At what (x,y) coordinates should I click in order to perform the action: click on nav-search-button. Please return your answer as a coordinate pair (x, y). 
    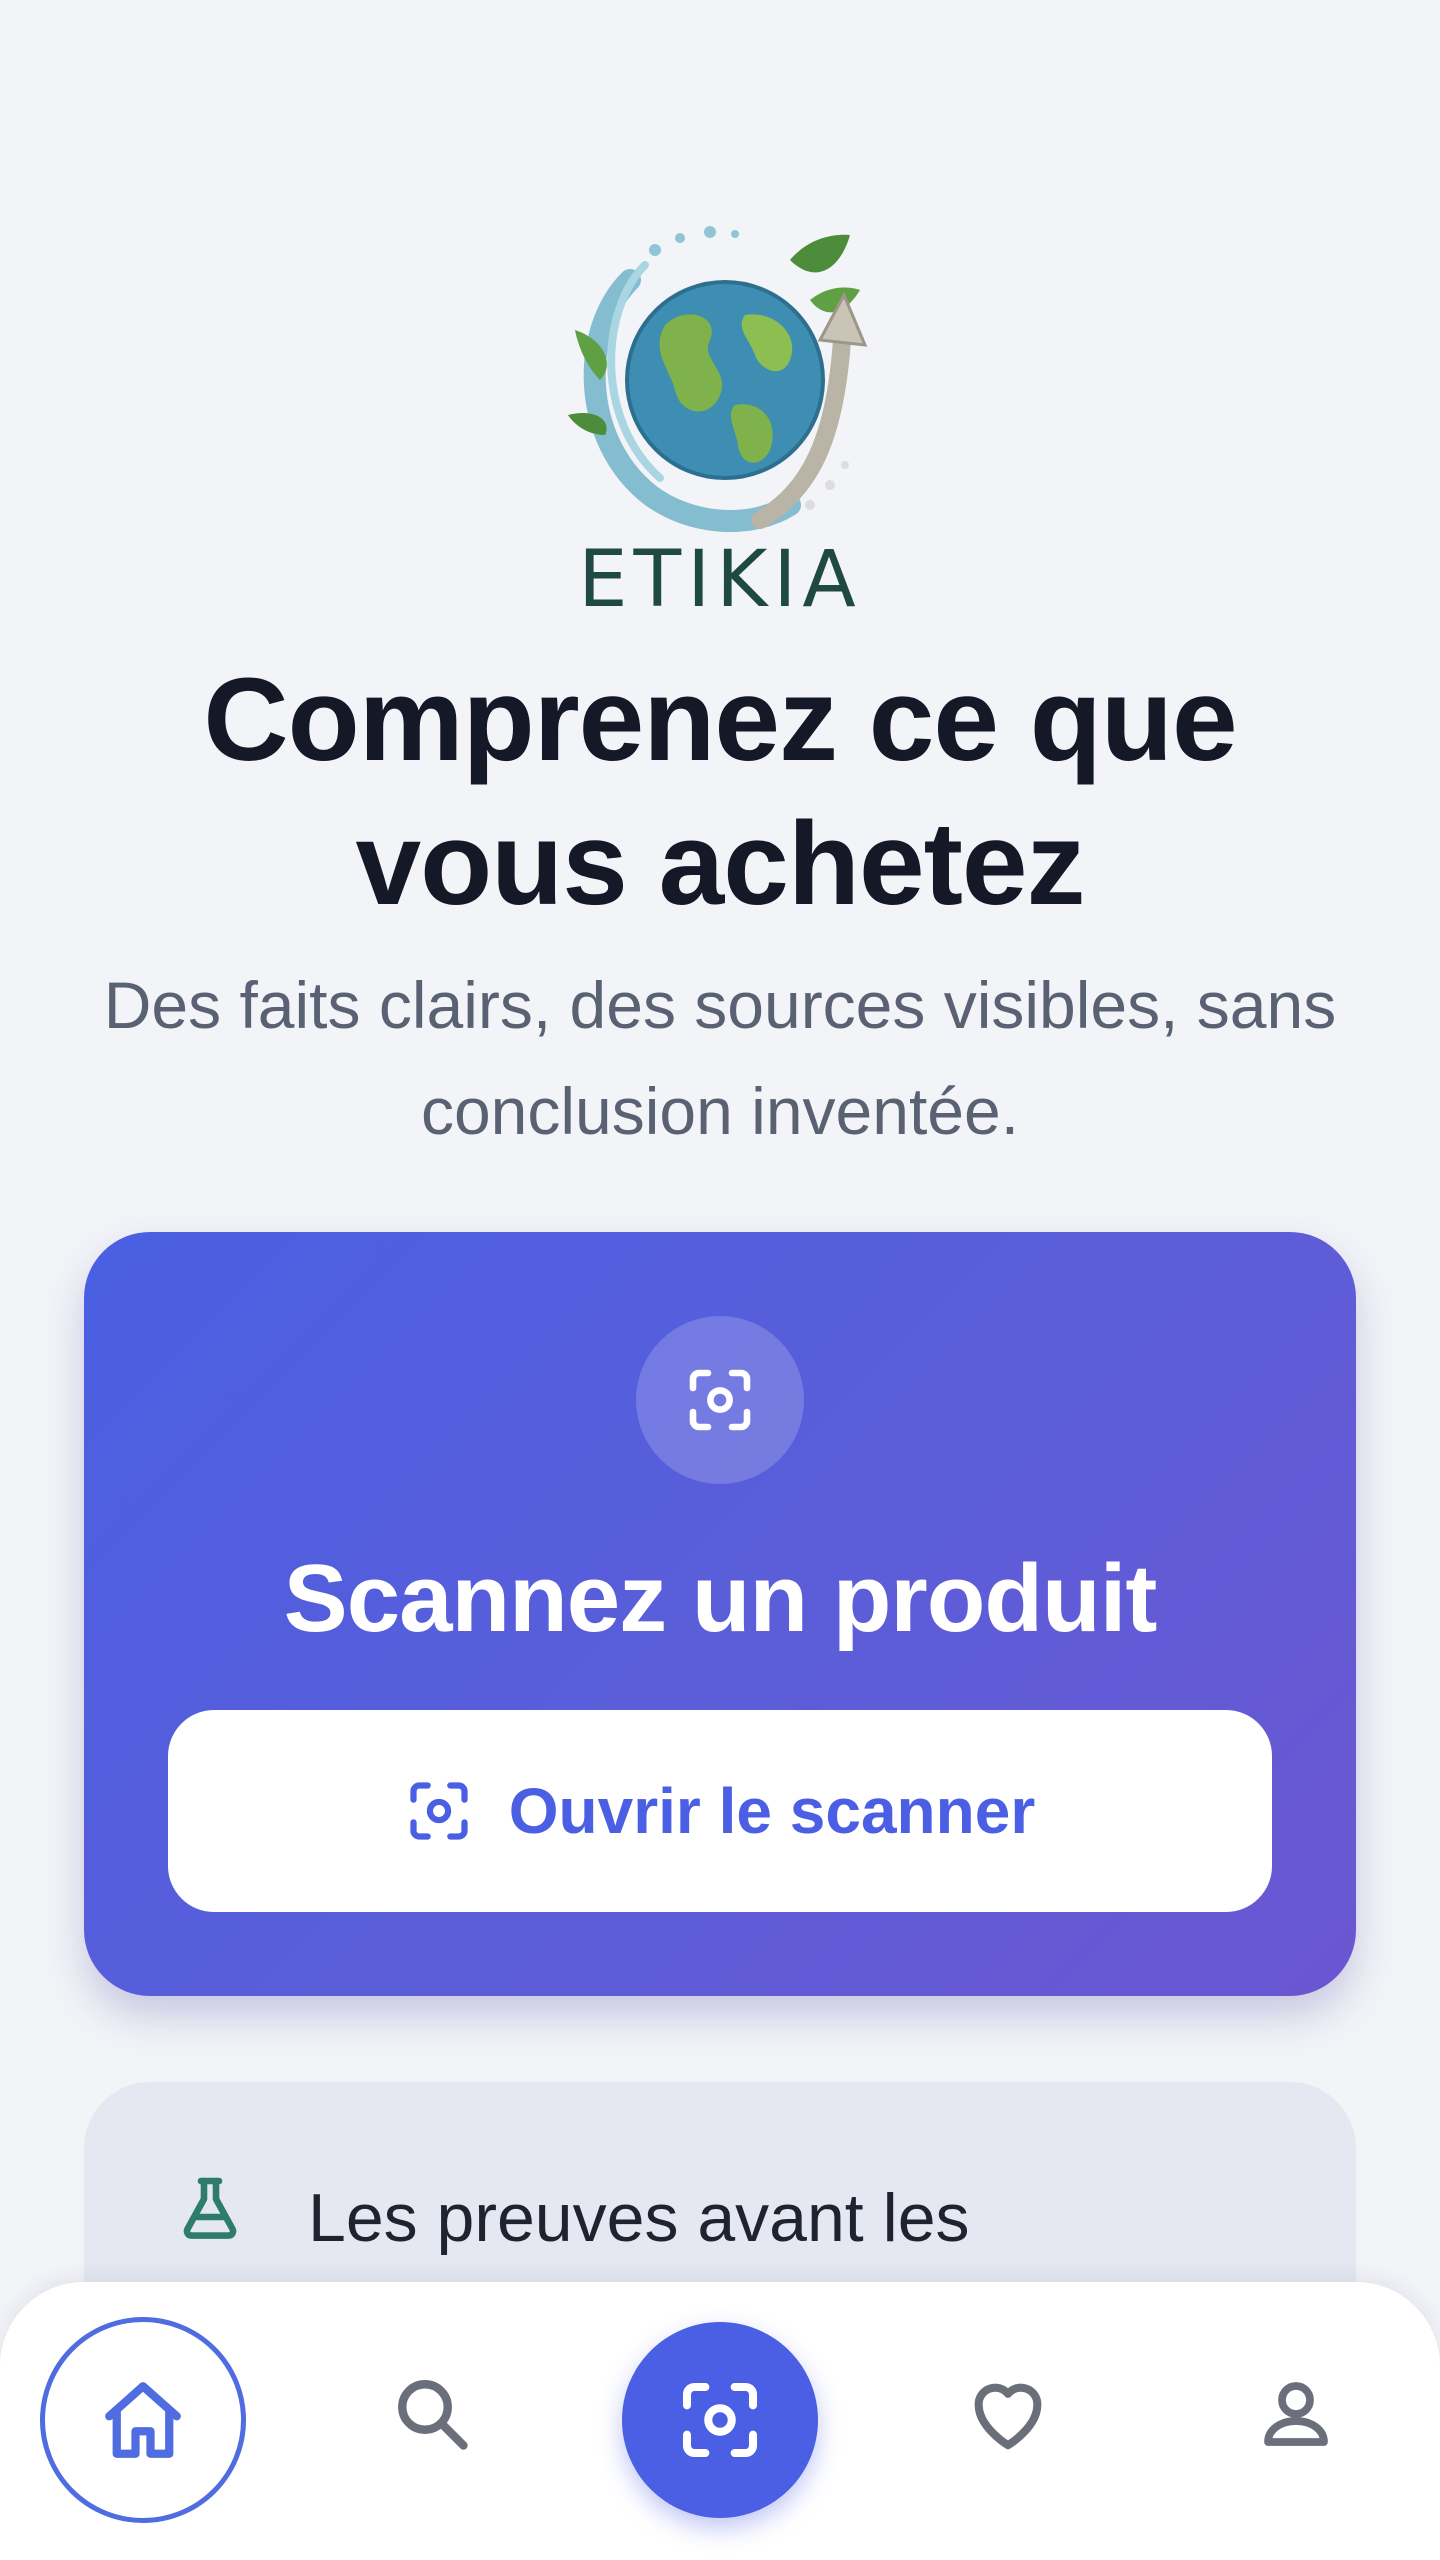
    Looking at the image, I should click on (432, 2414).